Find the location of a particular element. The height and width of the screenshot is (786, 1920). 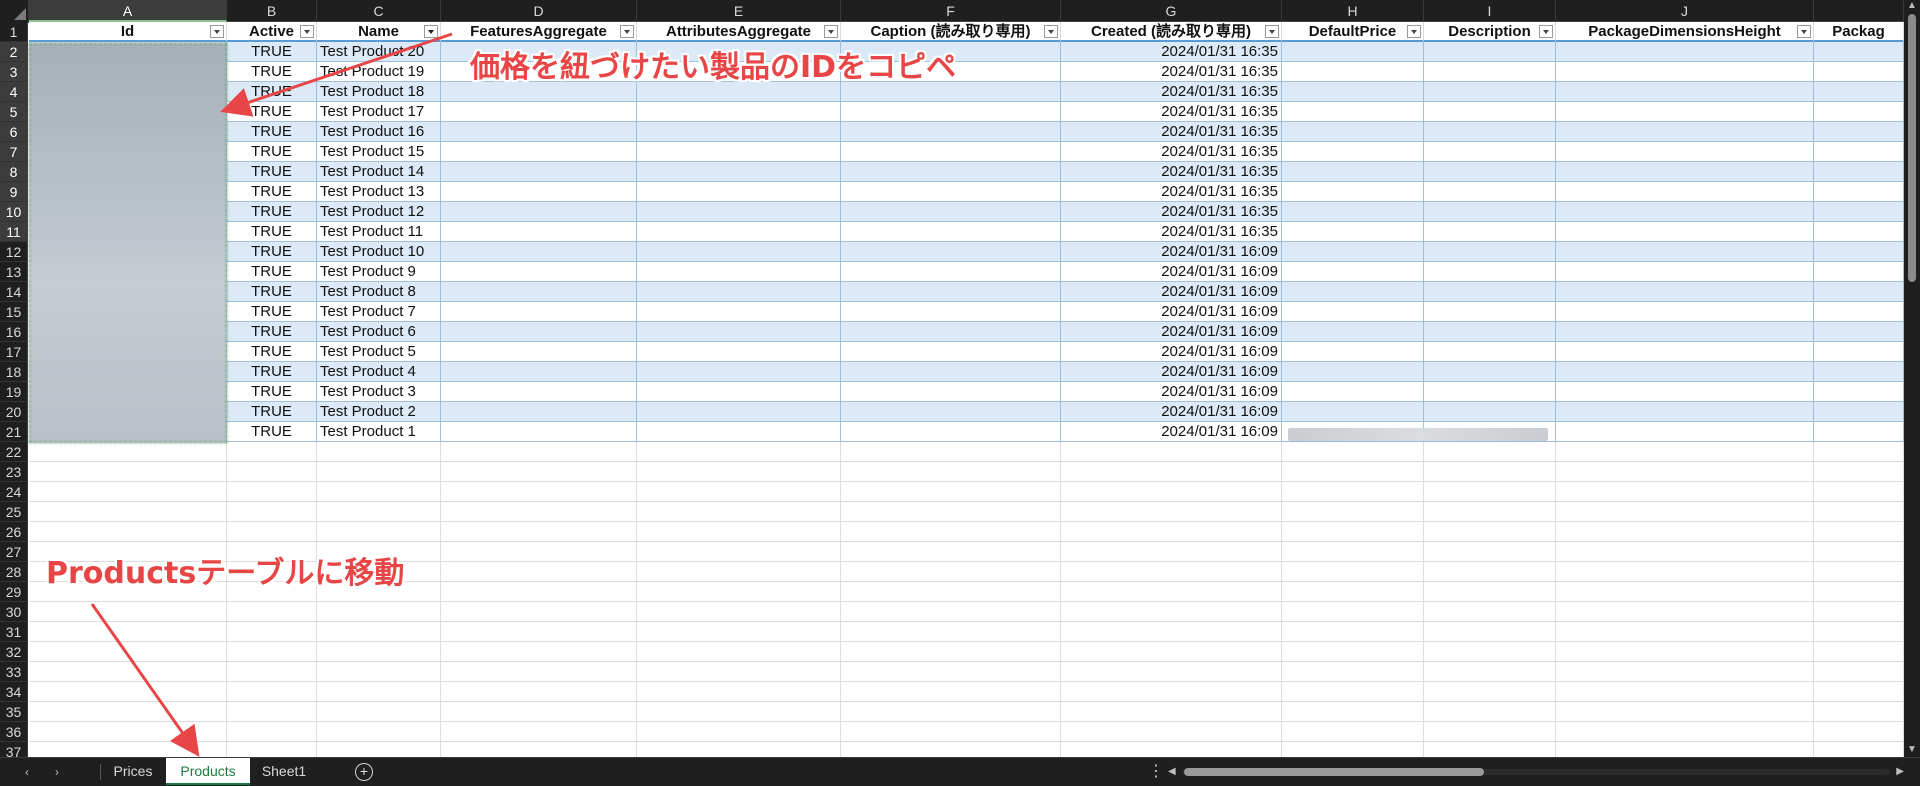

table-header-cell: AttributesAggregate is located at coordinates (739, 32).